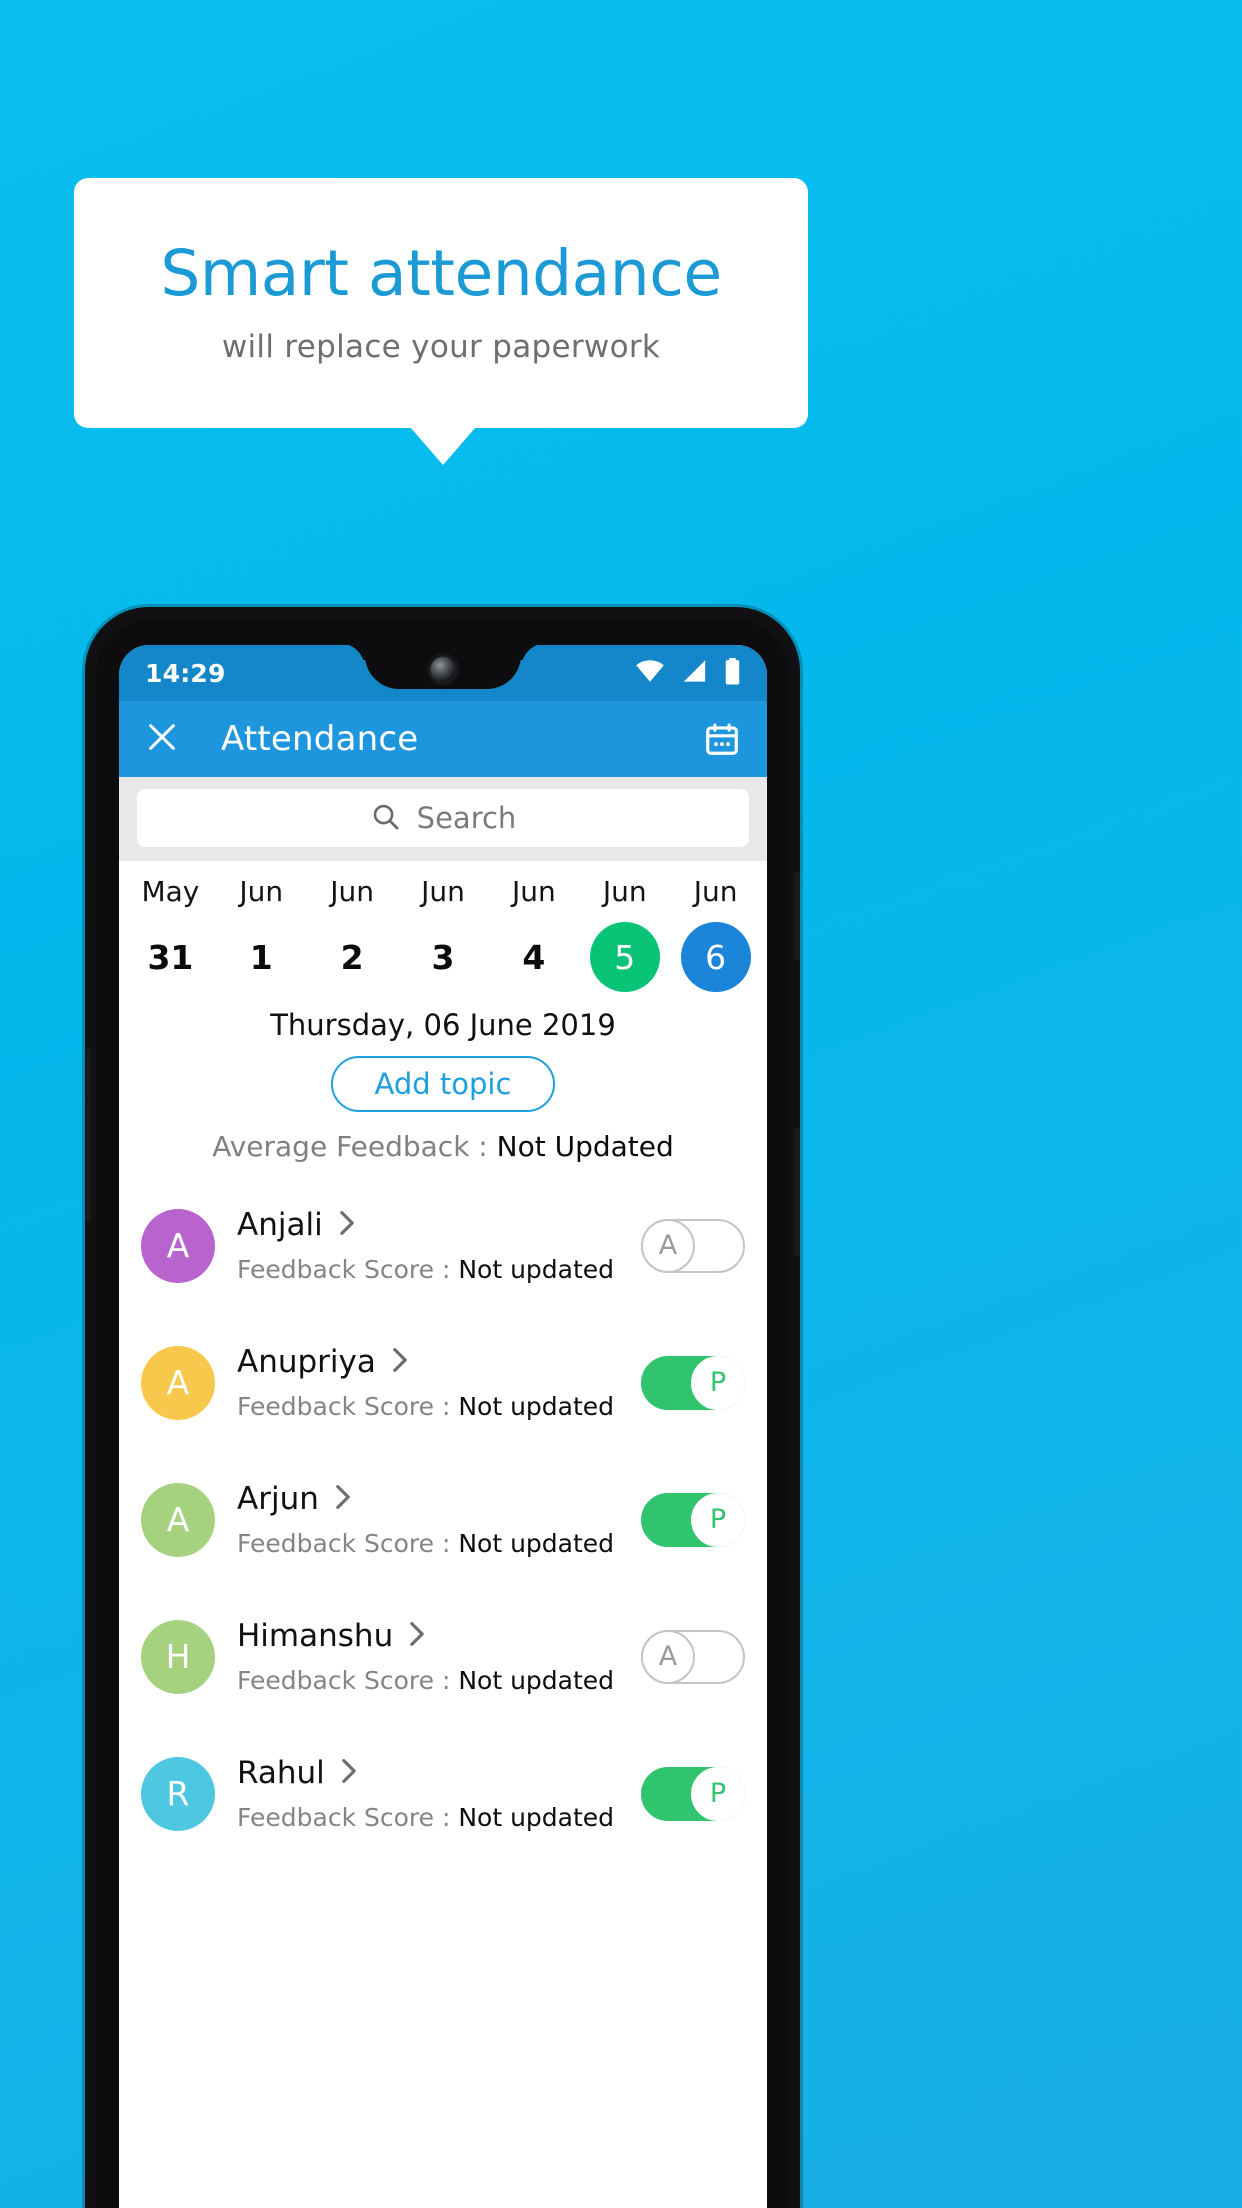 The width and height of the screenshot is (1242, 2208). What do you see at coordinates (354, 1146) in the screenshot?
I see `average-feedback-label: Average Feedback :` at bounding box center [354, 1146].